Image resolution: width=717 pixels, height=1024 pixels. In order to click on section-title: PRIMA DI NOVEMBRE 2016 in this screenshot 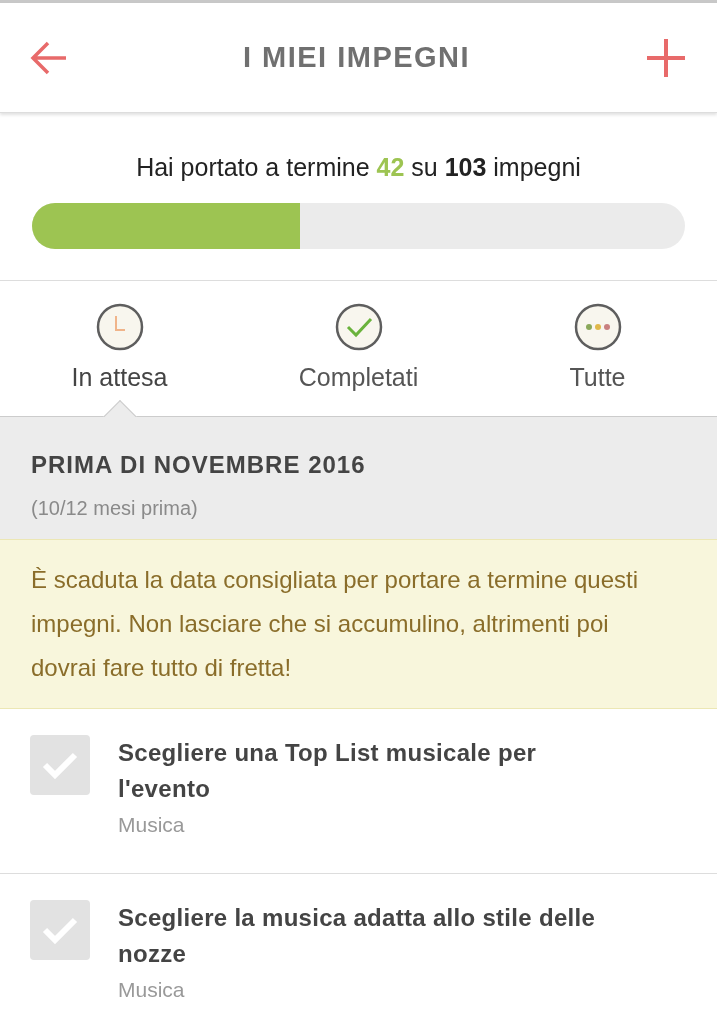, I will do `click(199, 465)`.